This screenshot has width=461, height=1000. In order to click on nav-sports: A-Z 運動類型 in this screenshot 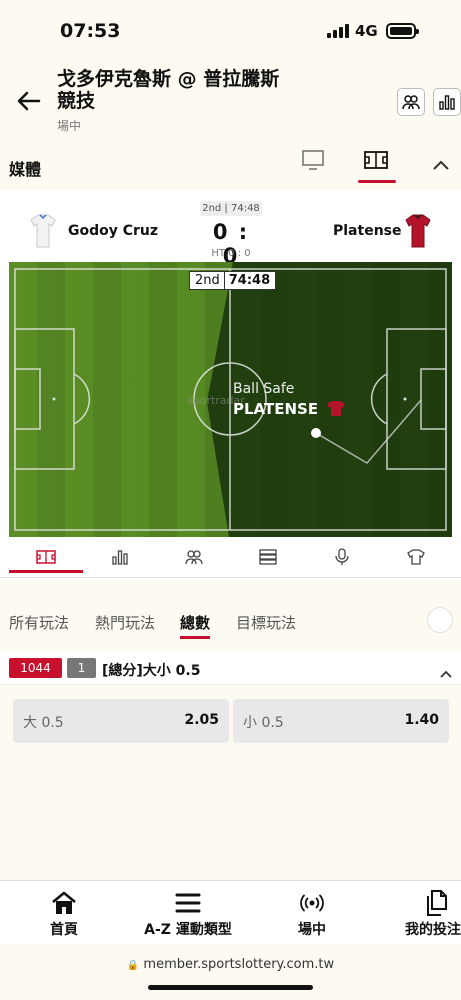, I will do `click(188, 914)`.